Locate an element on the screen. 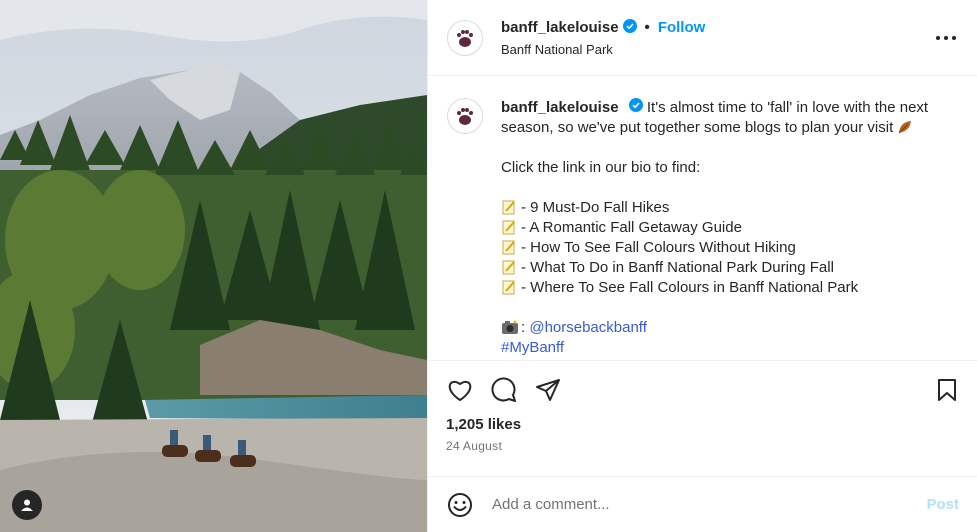 This screenshot has height=532, width=977. post-comment-button: Post is located at coordinates (942, 504).